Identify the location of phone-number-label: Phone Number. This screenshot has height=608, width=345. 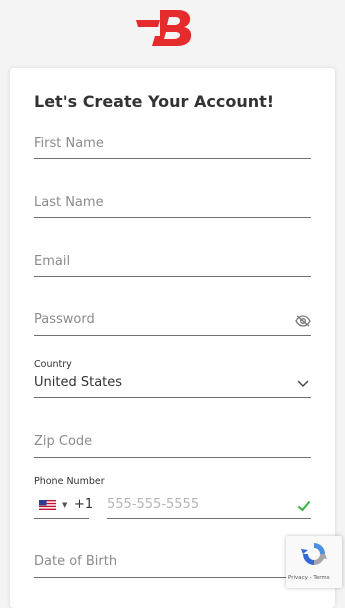
(69, 481).